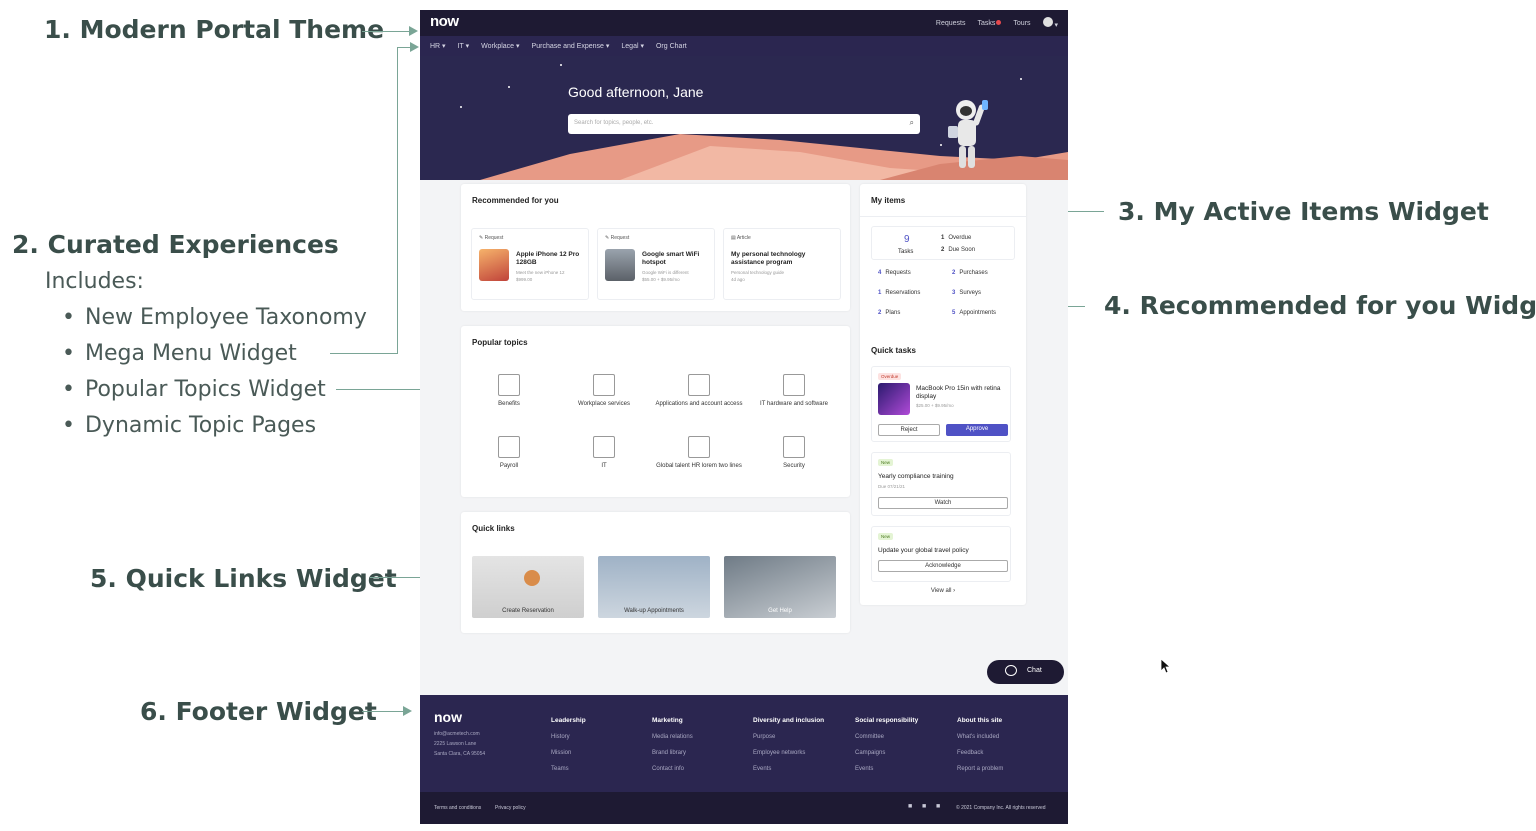 Image resolution: width=1536 pixels, height=831 pixels. What do you see at coordinates (980, 737) in the screenshot?
I see `footer-link: What's included` at bounding box center [980, 737].